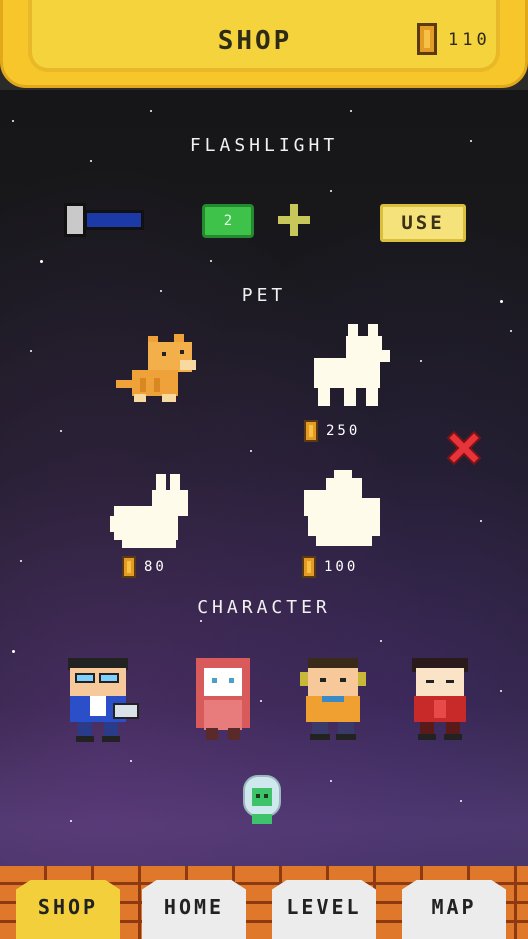 The width and height of the screenshot is (528, 939). What do you see at coordinates (194, 909) in the screenshot?
I see `nav-home-button: HOME` at bounding box center [194, 909].